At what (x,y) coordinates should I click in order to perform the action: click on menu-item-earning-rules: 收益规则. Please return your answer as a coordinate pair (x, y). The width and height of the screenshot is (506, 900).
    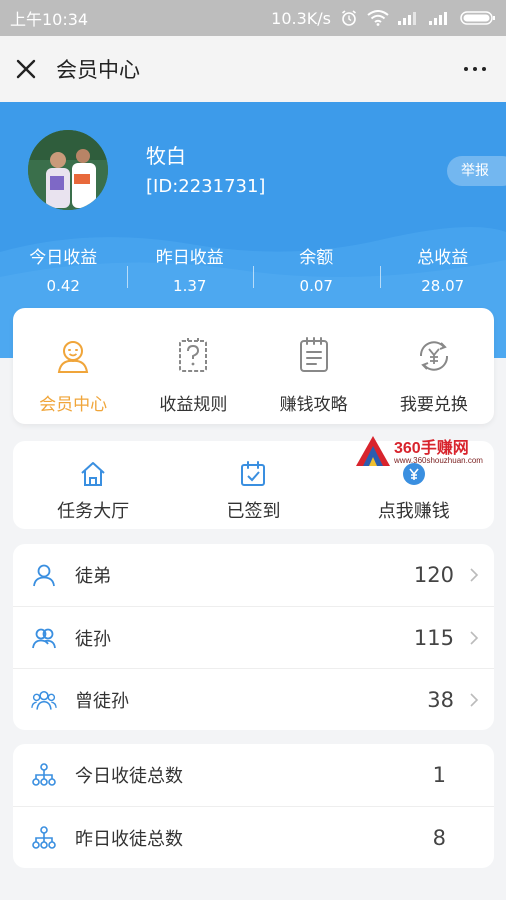
    Looking at the image, I should click on (193, 366).